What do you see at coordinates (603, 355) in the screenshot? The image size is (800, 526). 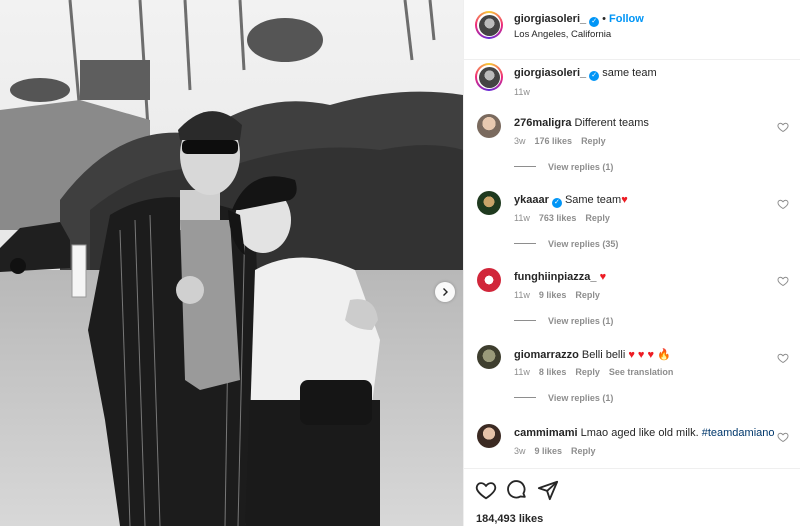 I see `comment-body: Belli belli` at bounding box center [603, 355].